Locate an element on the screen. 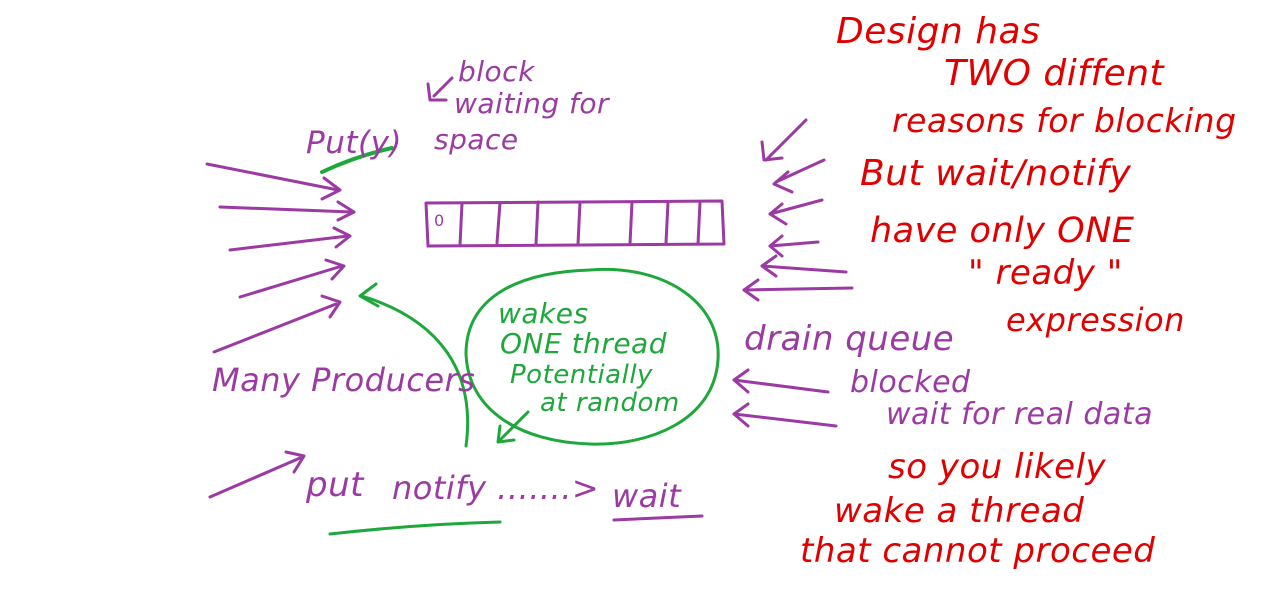 This screenshot has width=1268, height=590. put-y-label: Put(y) is located at coordinates (354, 143).